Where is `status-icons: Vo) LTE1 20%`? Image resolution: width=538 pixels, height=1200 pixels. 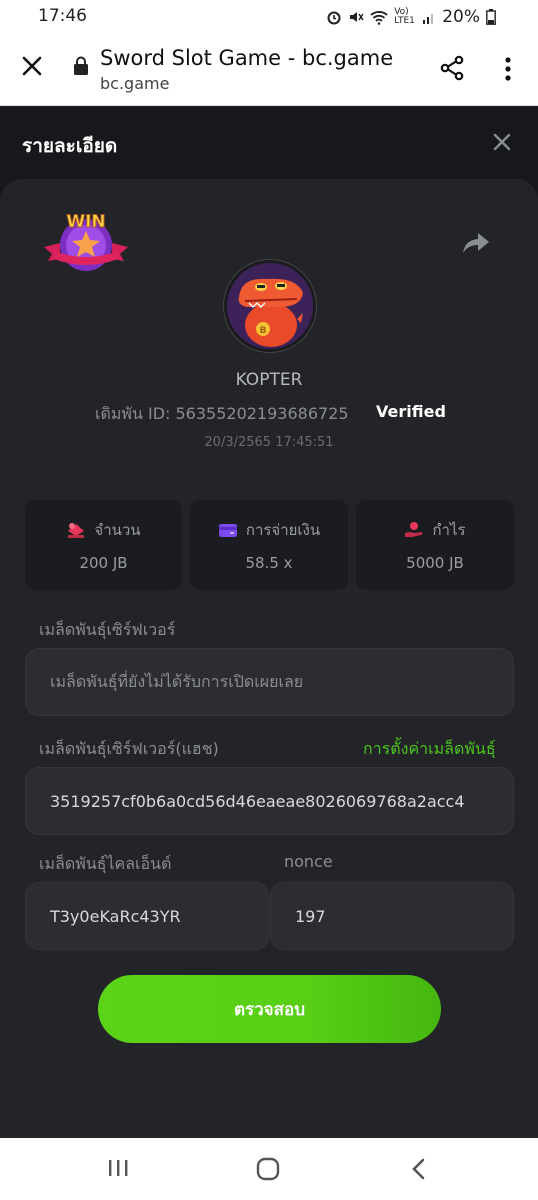 status-icons: Vo) LTE1 20% is located at coordinates (411, 17).